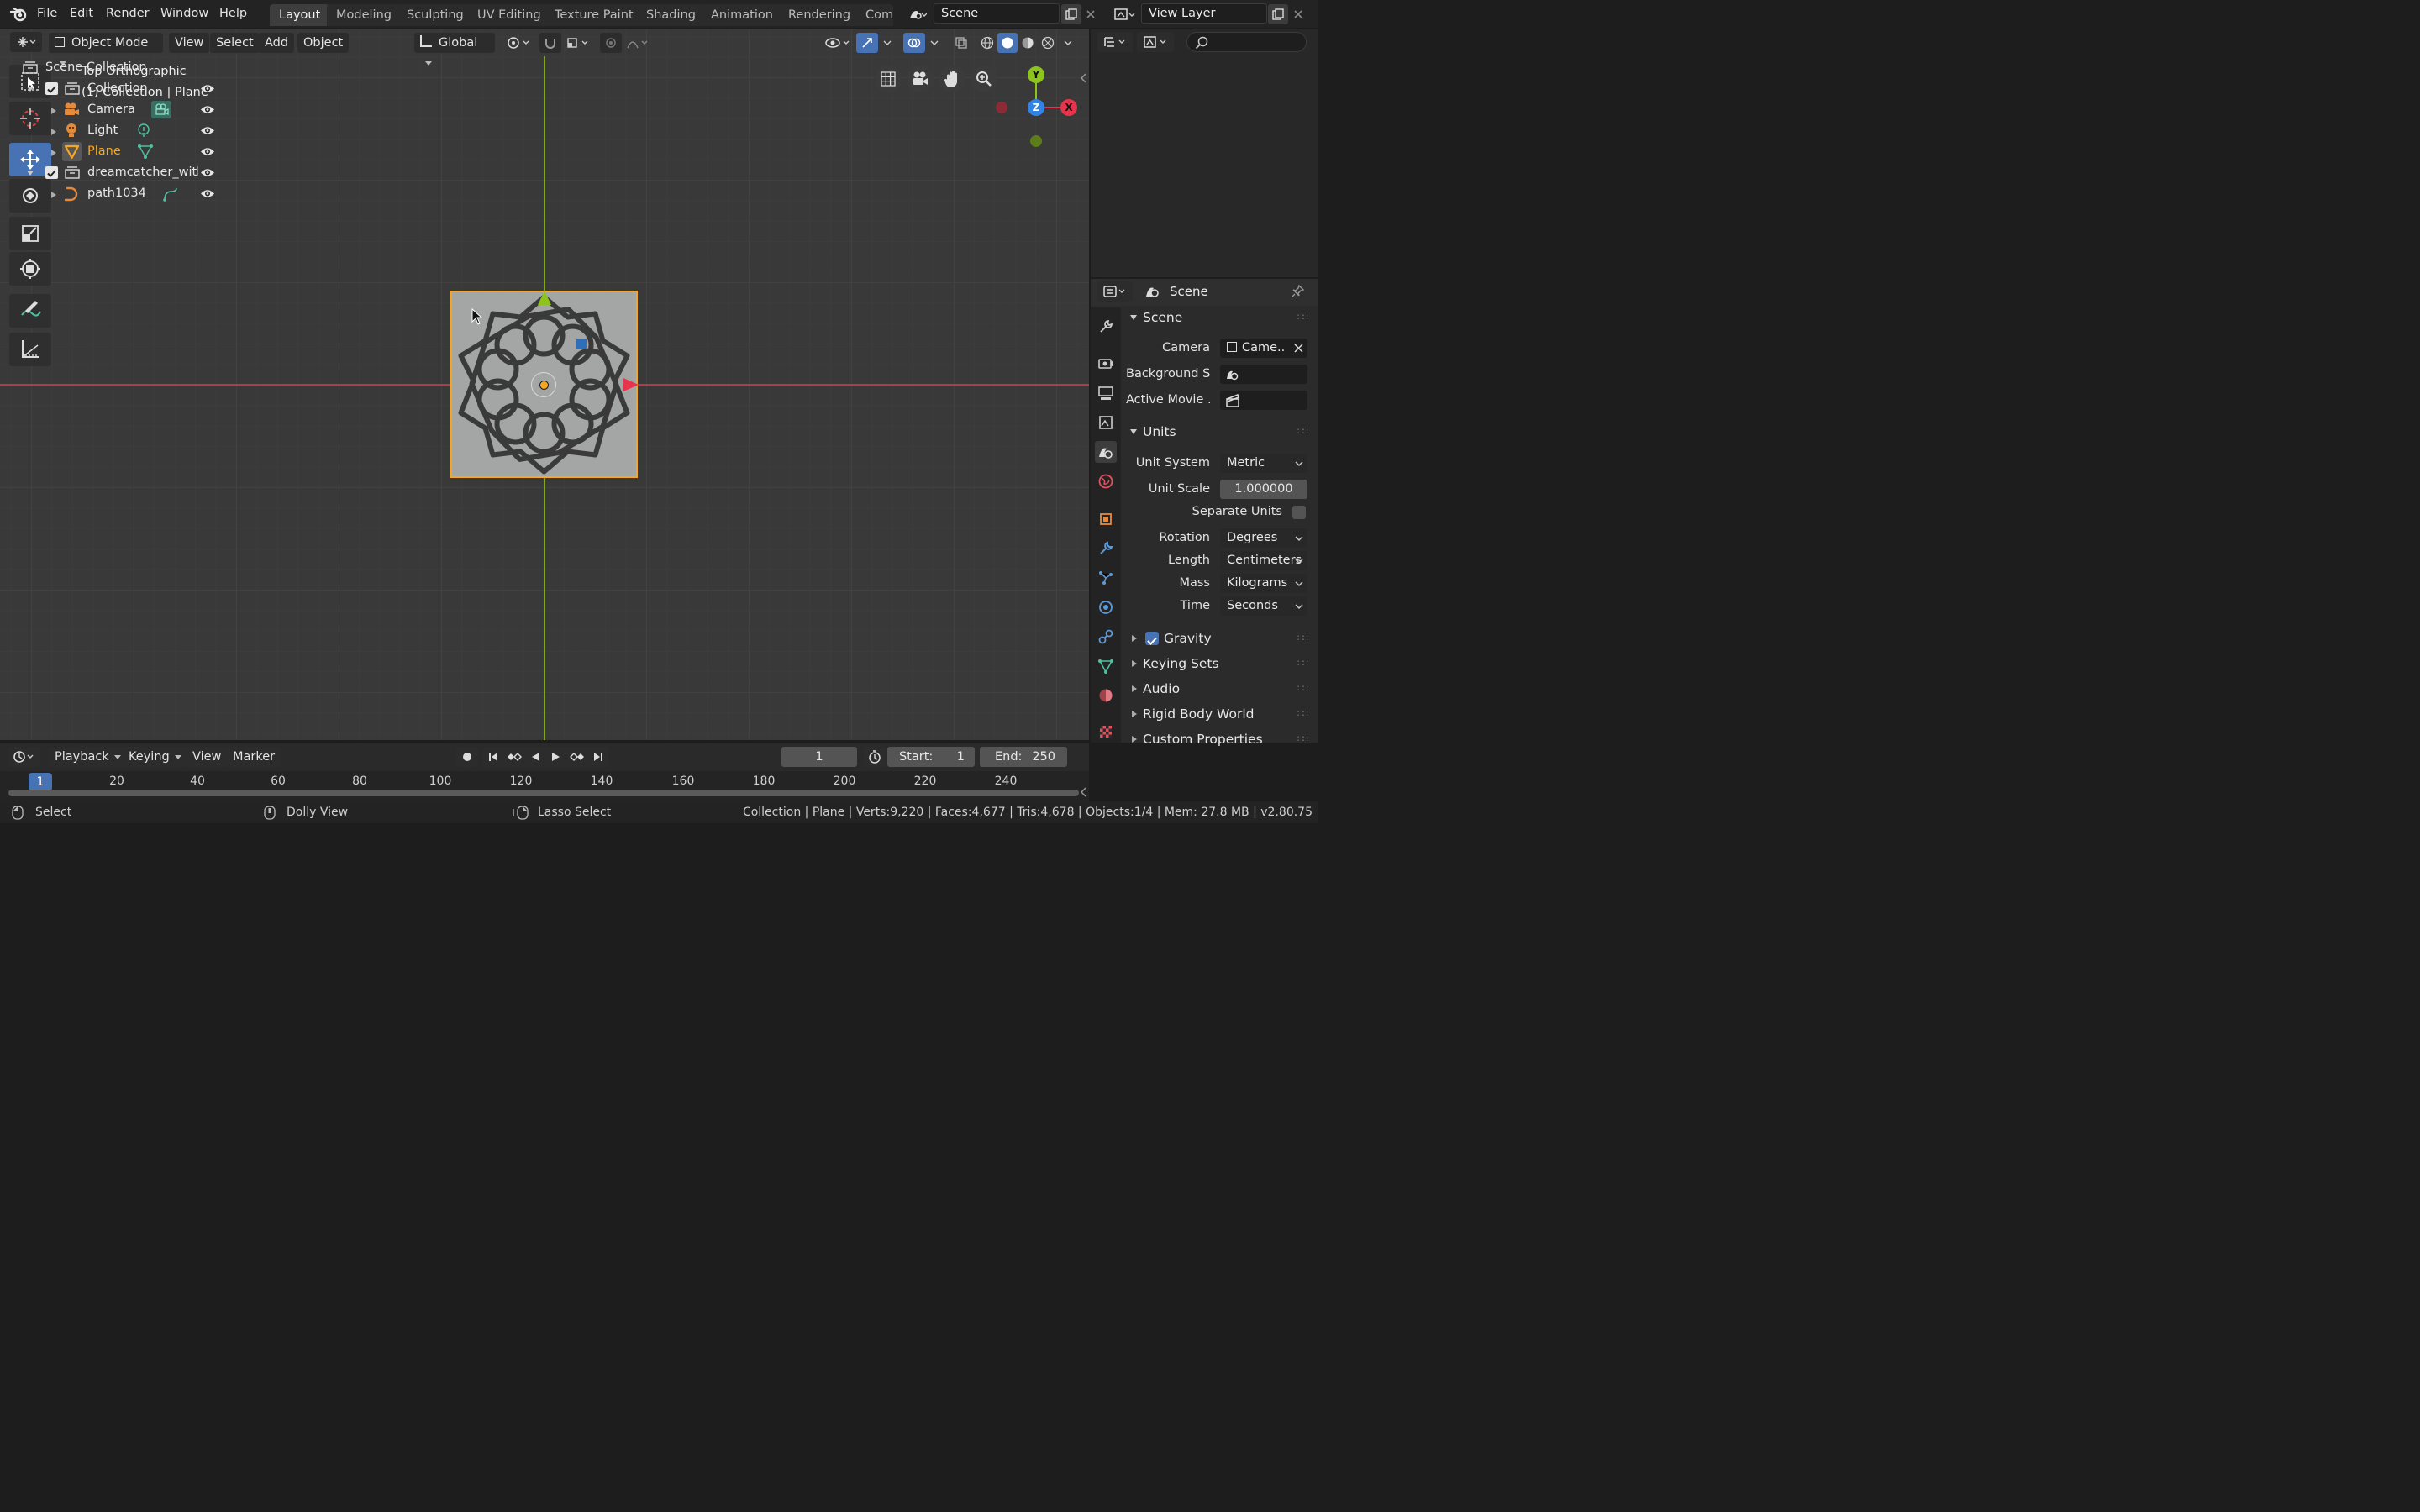 This screenshot has height=1512, width=2420. What do you see at coordinates (509, 15) in the screenshot?
I see `tab-uv-editing: UV Editing` at bounding box center [509, 15].